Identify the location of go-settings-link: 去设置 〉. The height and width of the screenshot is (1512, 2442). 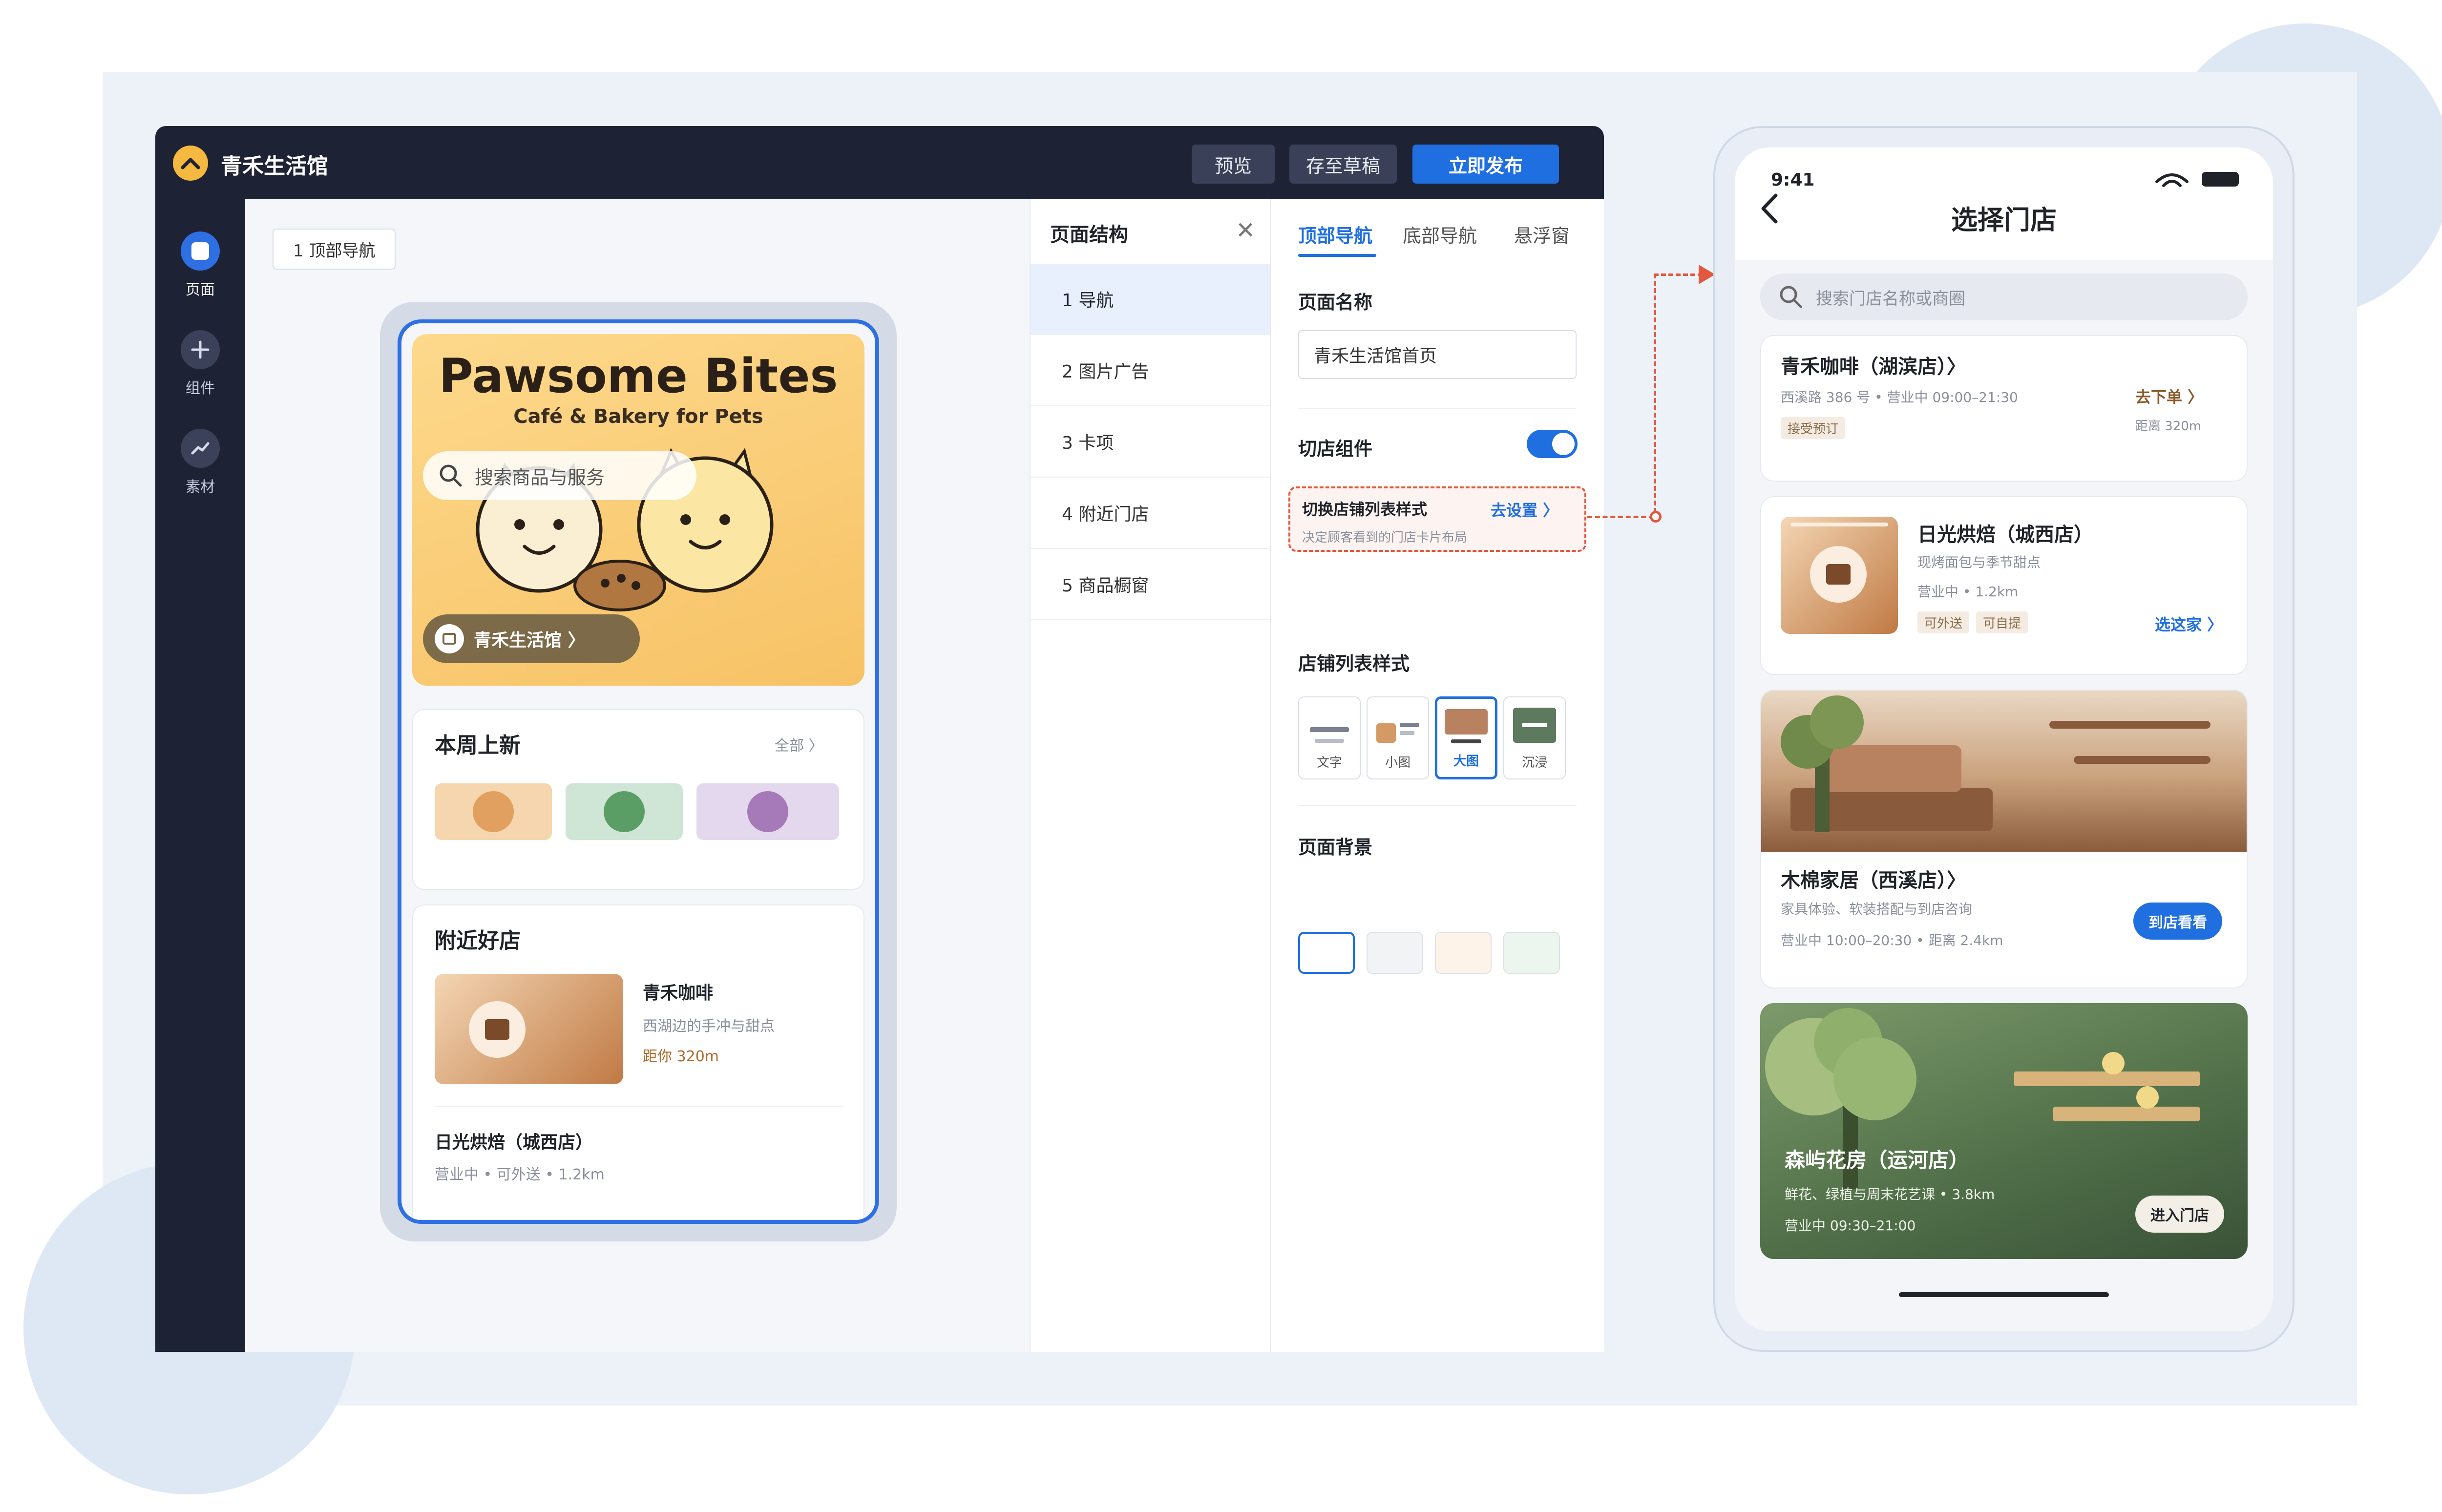
(1524, 509).